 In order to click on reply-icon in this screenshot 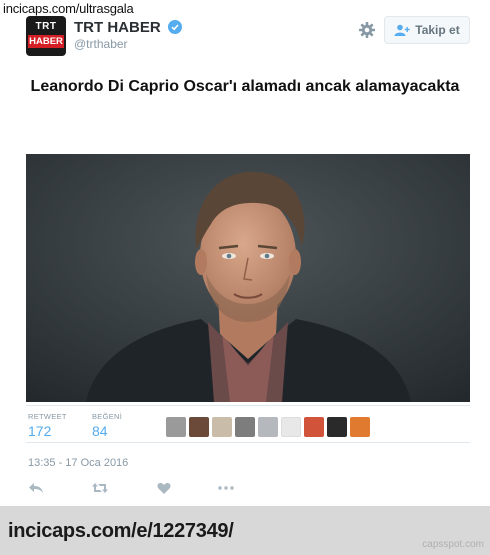, I will do `click(36, 488)`.